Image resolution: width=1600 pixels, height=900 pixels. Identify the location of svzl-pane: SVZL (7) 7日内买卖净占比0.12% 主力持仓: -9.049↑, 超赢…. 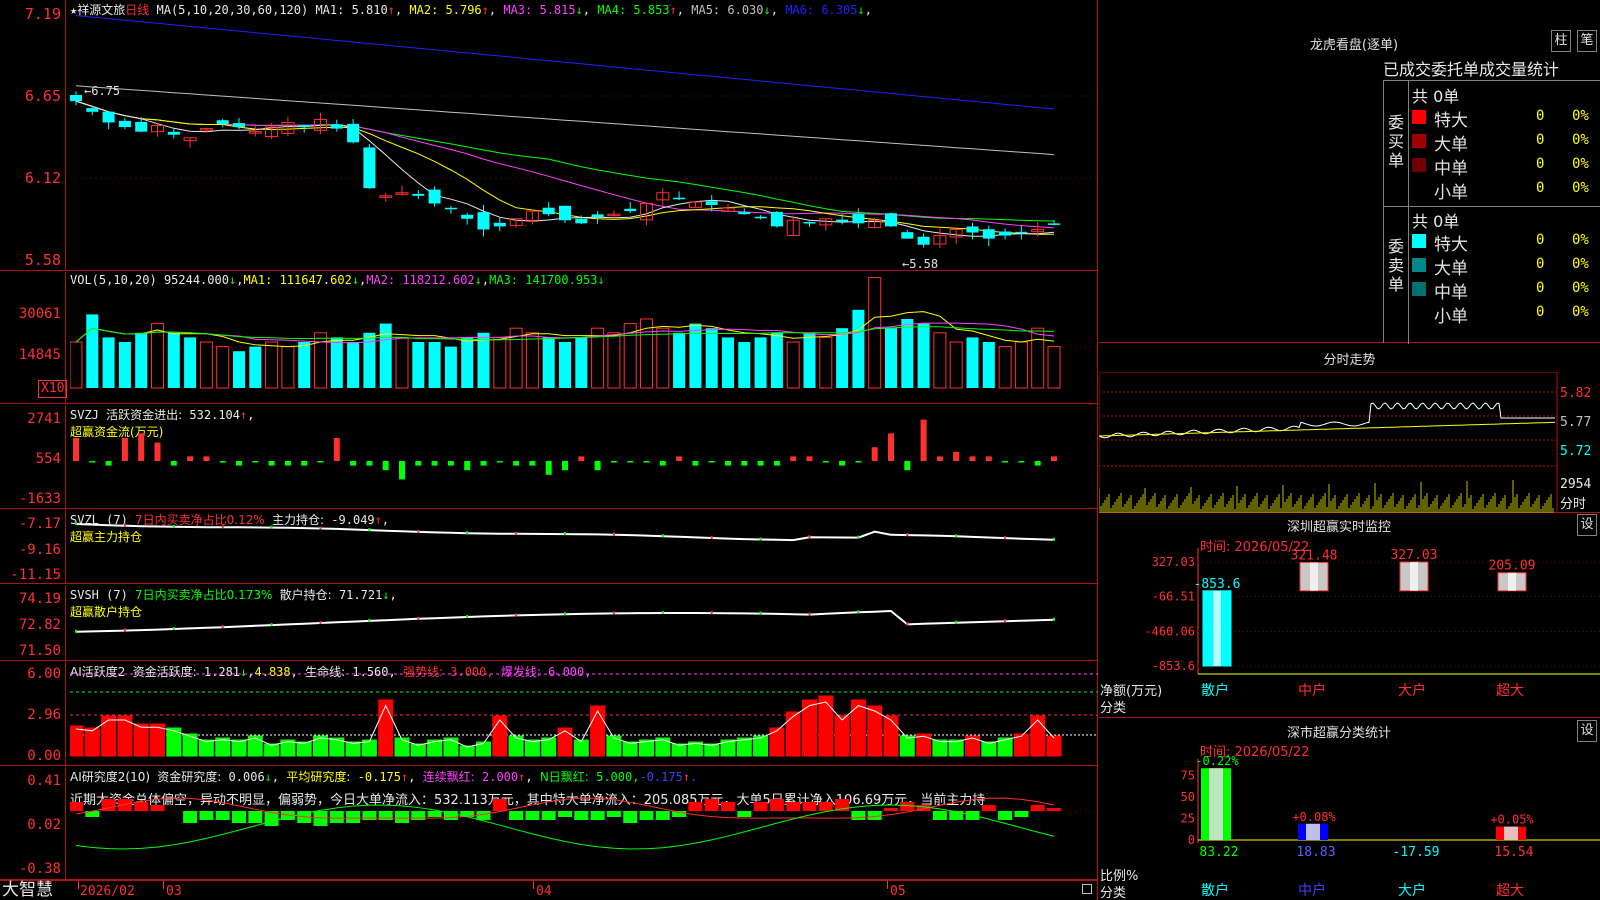
(549, 547).